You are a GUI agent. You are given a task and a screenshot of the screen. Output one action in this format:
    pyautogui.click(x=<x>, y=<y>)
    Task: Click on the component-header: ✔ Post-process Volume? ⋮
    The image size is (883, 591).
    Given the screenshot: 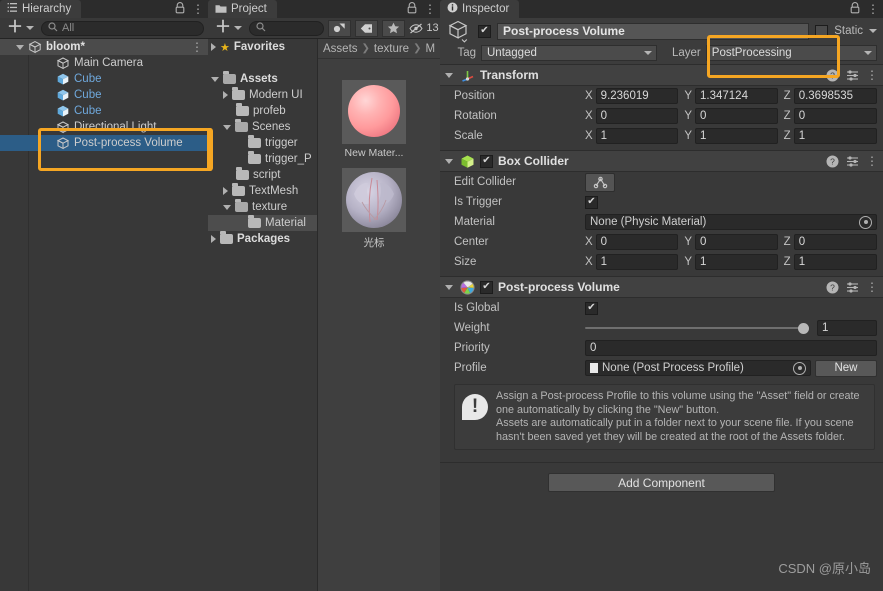 What is the action you would take?
    pyautogui.click(x=661, y=287)
    